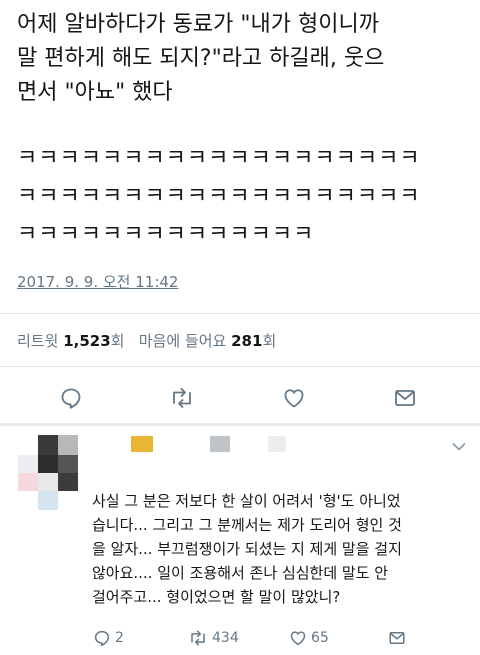 The width and height of the screenshot is (480, 655). I want to click on retweets-unit: 회, so click(117, 341).